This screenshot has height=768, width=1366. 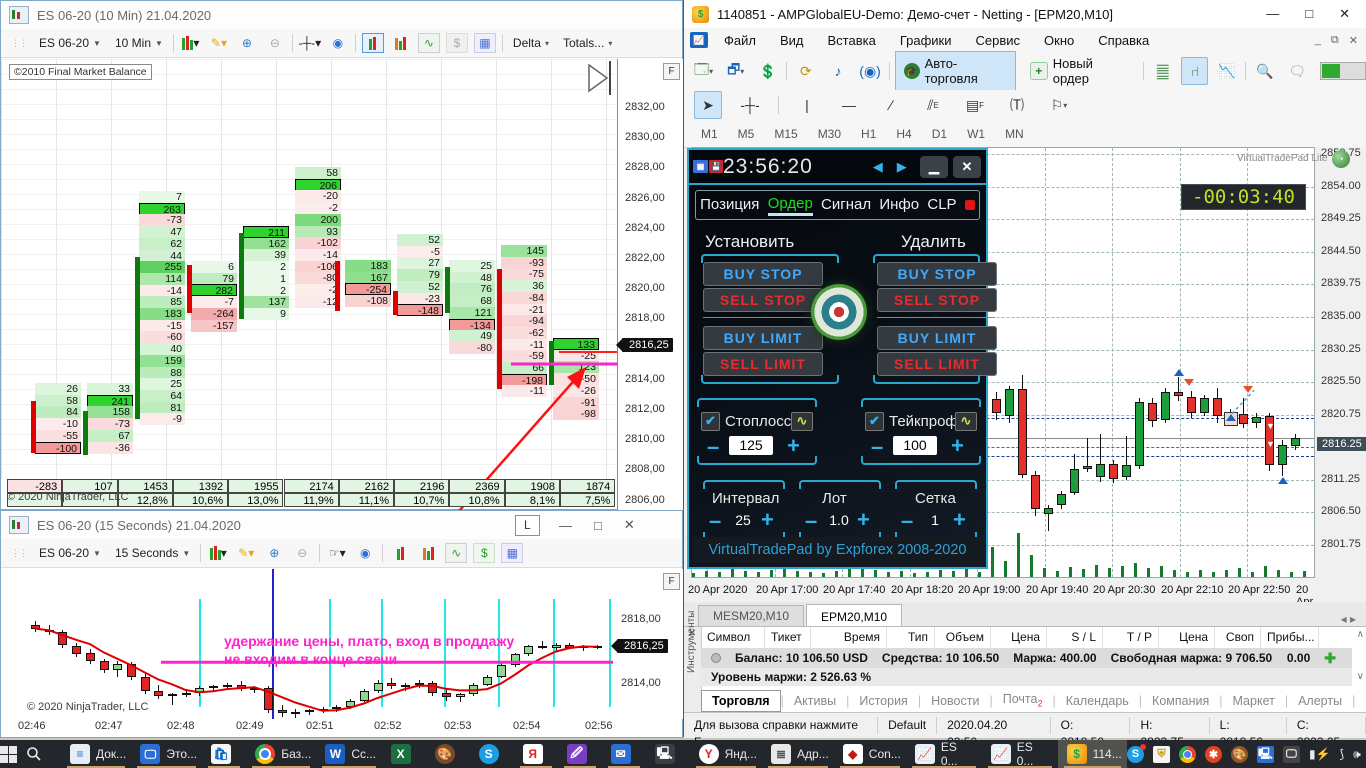 I want to click on vline-tool: |, so click(x=807, y=105).